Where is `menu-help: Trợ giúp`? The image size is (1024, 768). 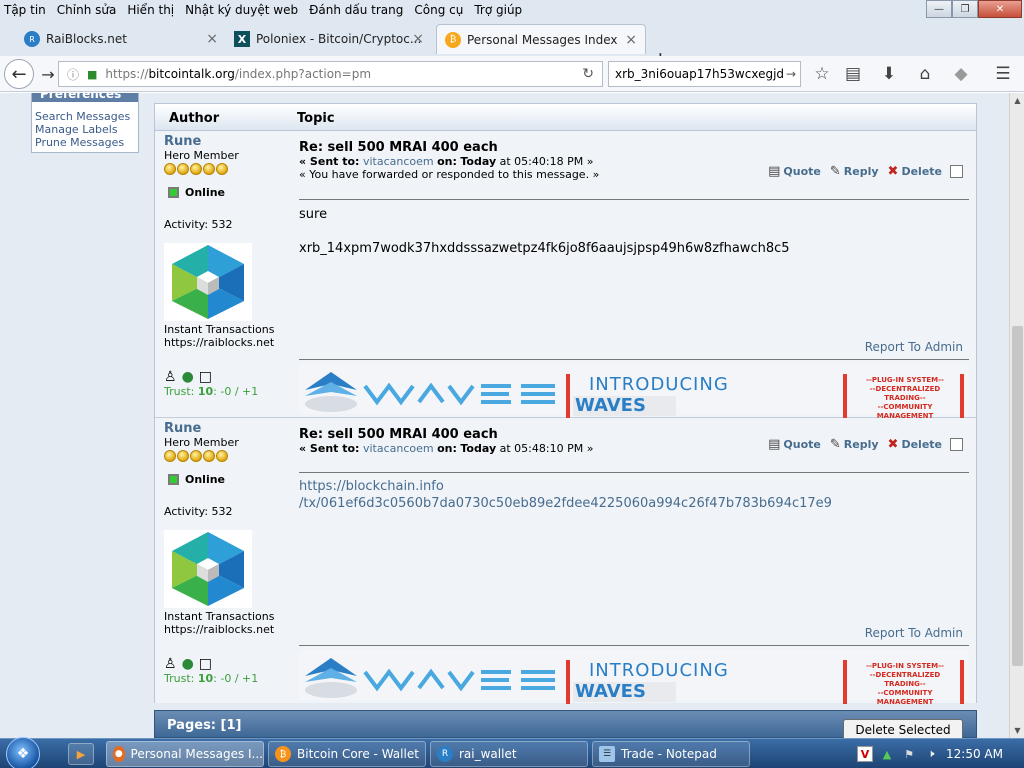
menu-help: Trợ giúp is located at coordinates (498, 10).